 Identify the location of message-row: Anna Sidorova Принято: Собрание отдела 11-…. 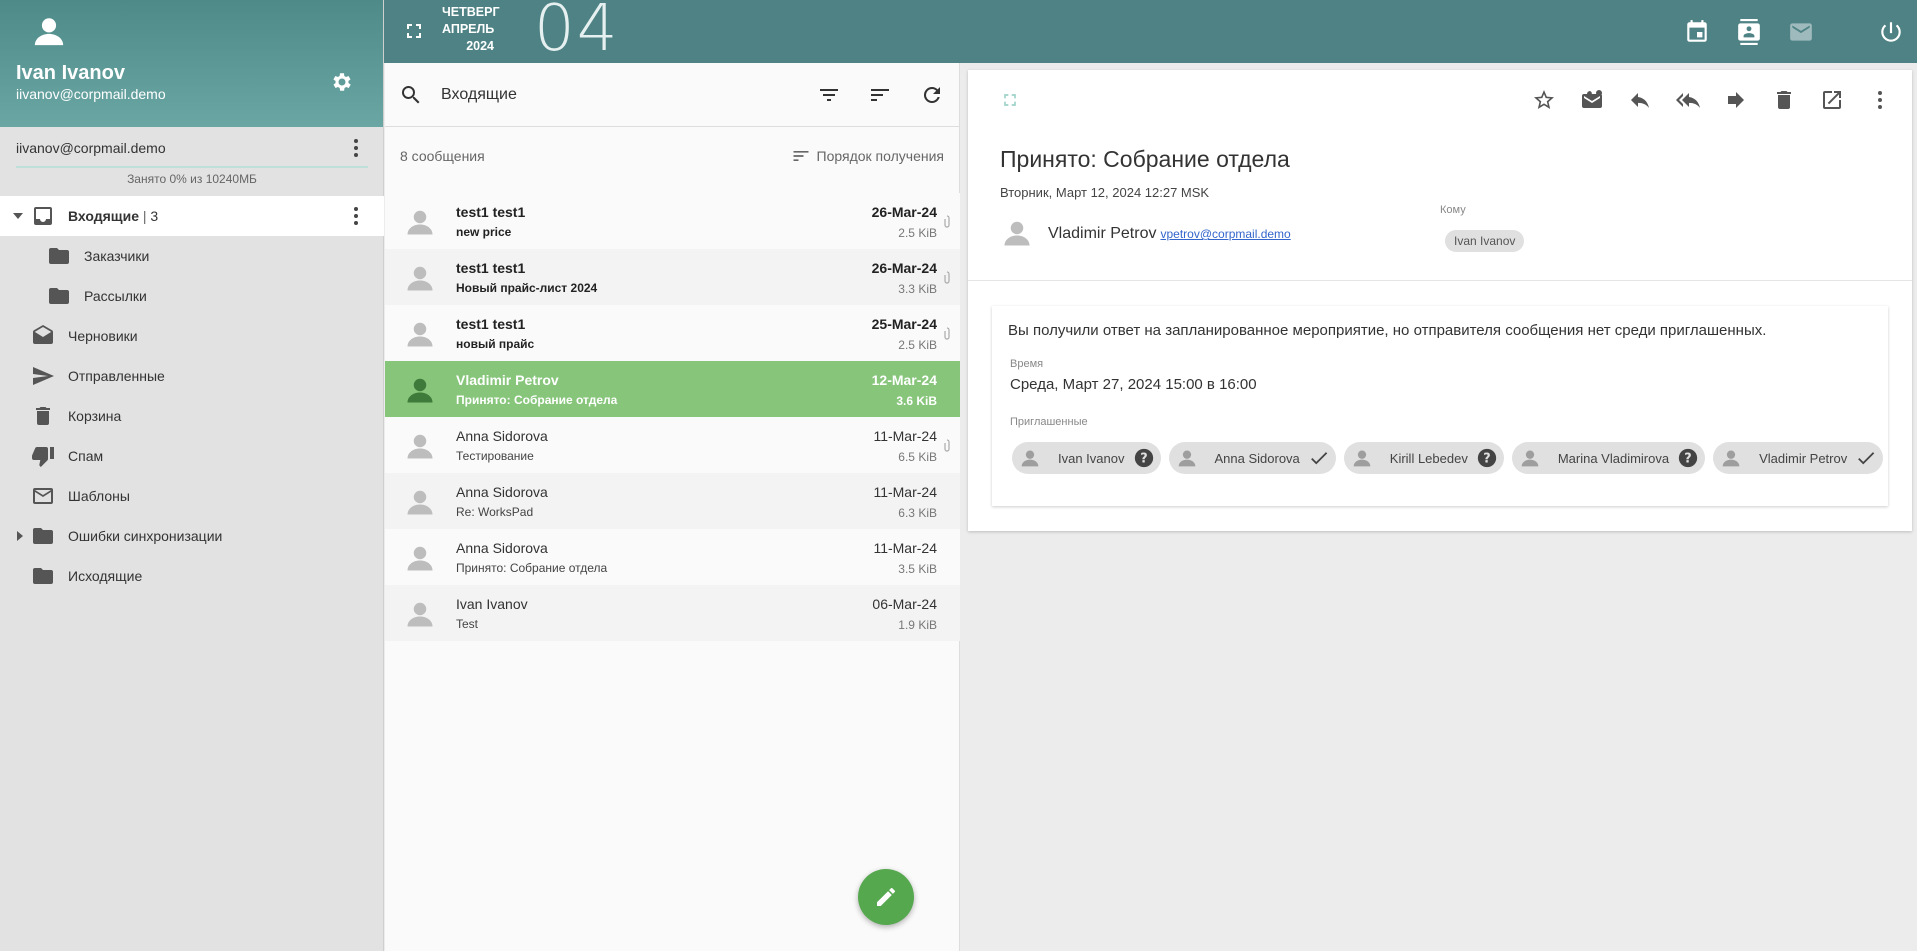
(672, 557).